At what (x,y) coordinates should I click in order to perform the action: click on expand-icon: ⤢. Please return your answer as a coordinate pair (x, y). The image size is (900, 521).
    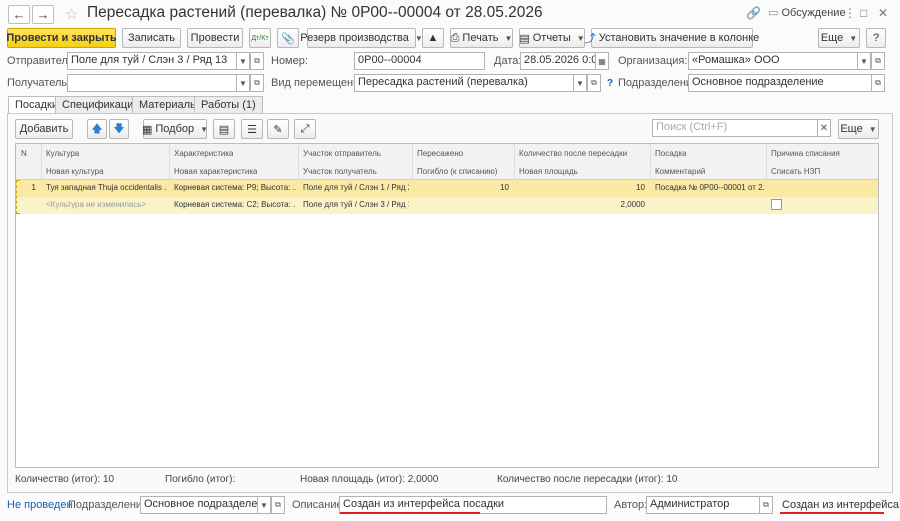
    Looking at the image, I should click on (305, 129).